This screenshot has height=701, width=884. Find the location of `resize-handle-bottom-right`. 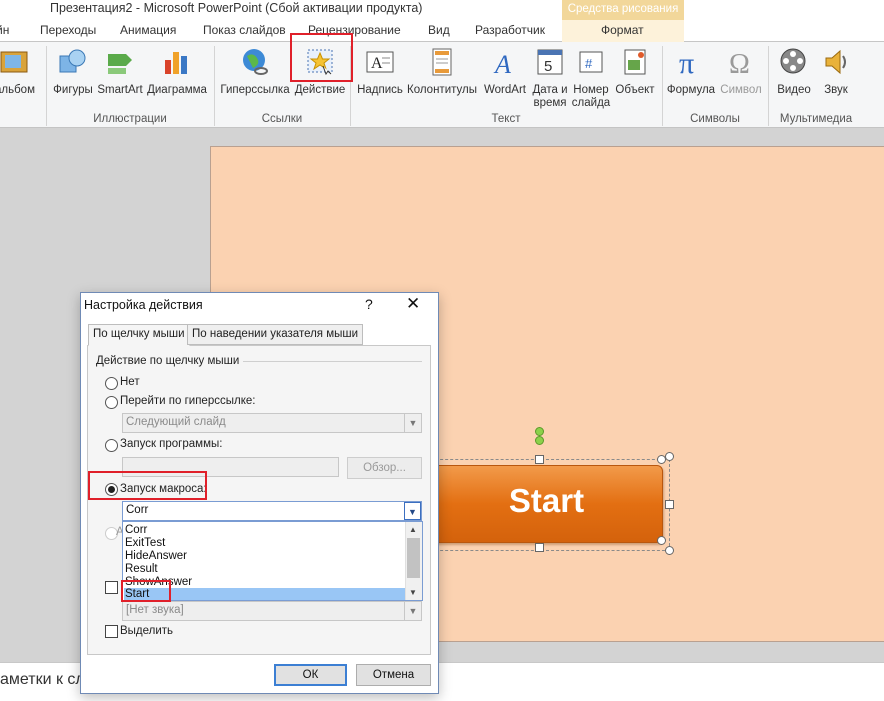

resize-handle-bottom-right is located at coordinates (669, 550).